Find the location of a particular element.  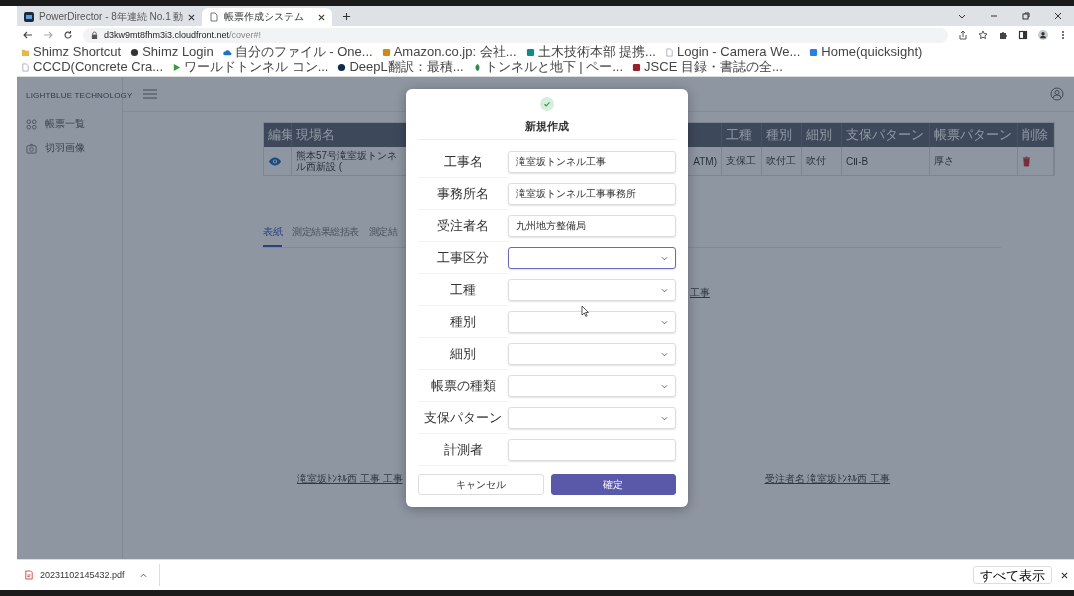

table-cell-text: 熊本57号滝室坂トンネル西新設 ( is located at coordinates (347, 161).